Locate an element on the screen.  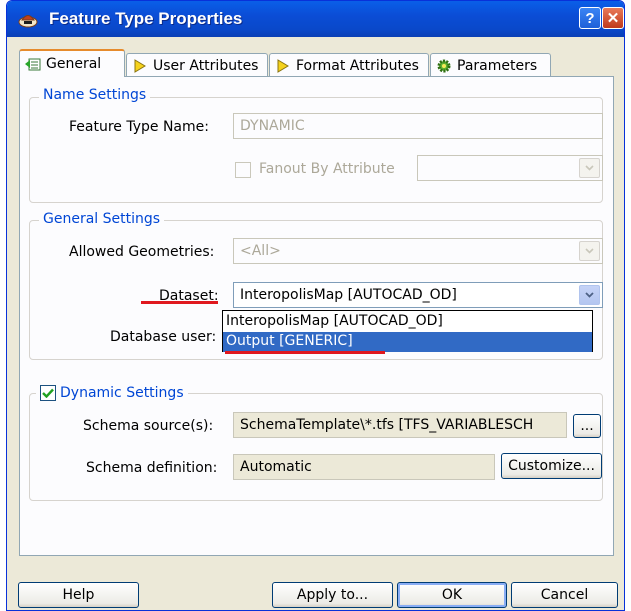
allowed-geometries-combo: <All> is located at coordinates (418, 251).